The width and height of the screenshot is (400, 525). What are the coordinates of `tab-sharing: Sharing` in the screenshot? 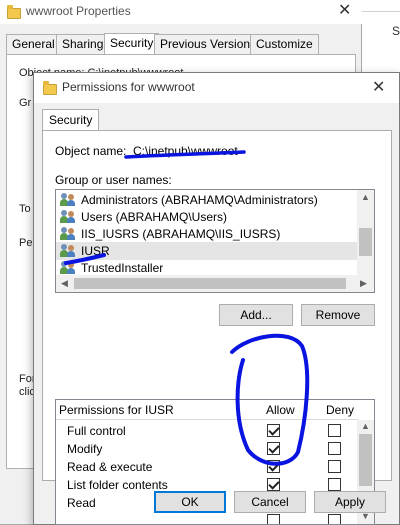 It's located at (83, 44).